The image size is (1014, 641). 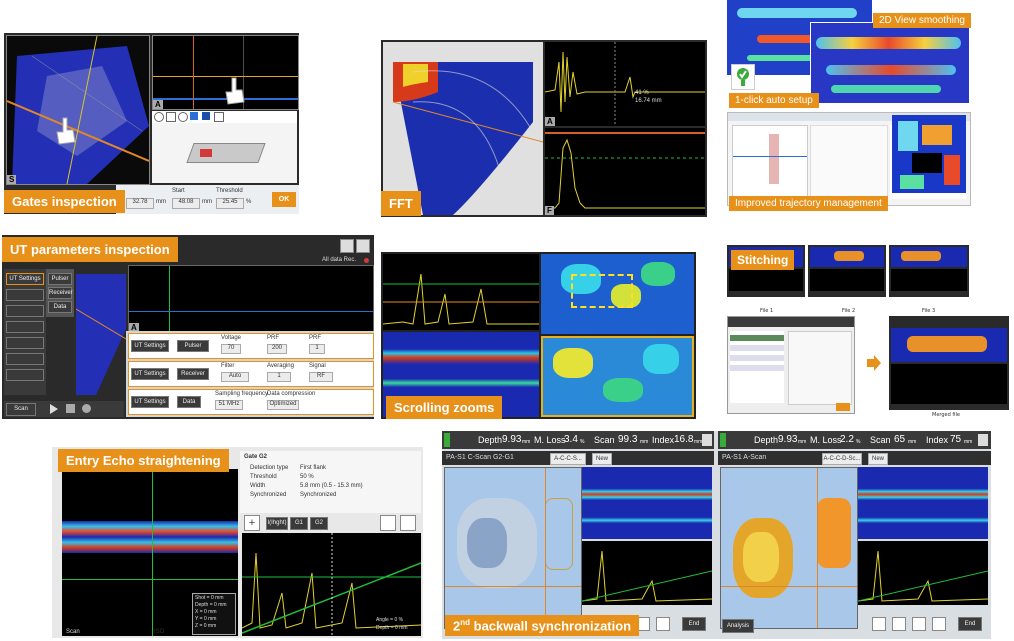 What do you see at coordinates (900, 439) in the screenshot?
I see `scan-value: 65` at bounding box center [900, 439].